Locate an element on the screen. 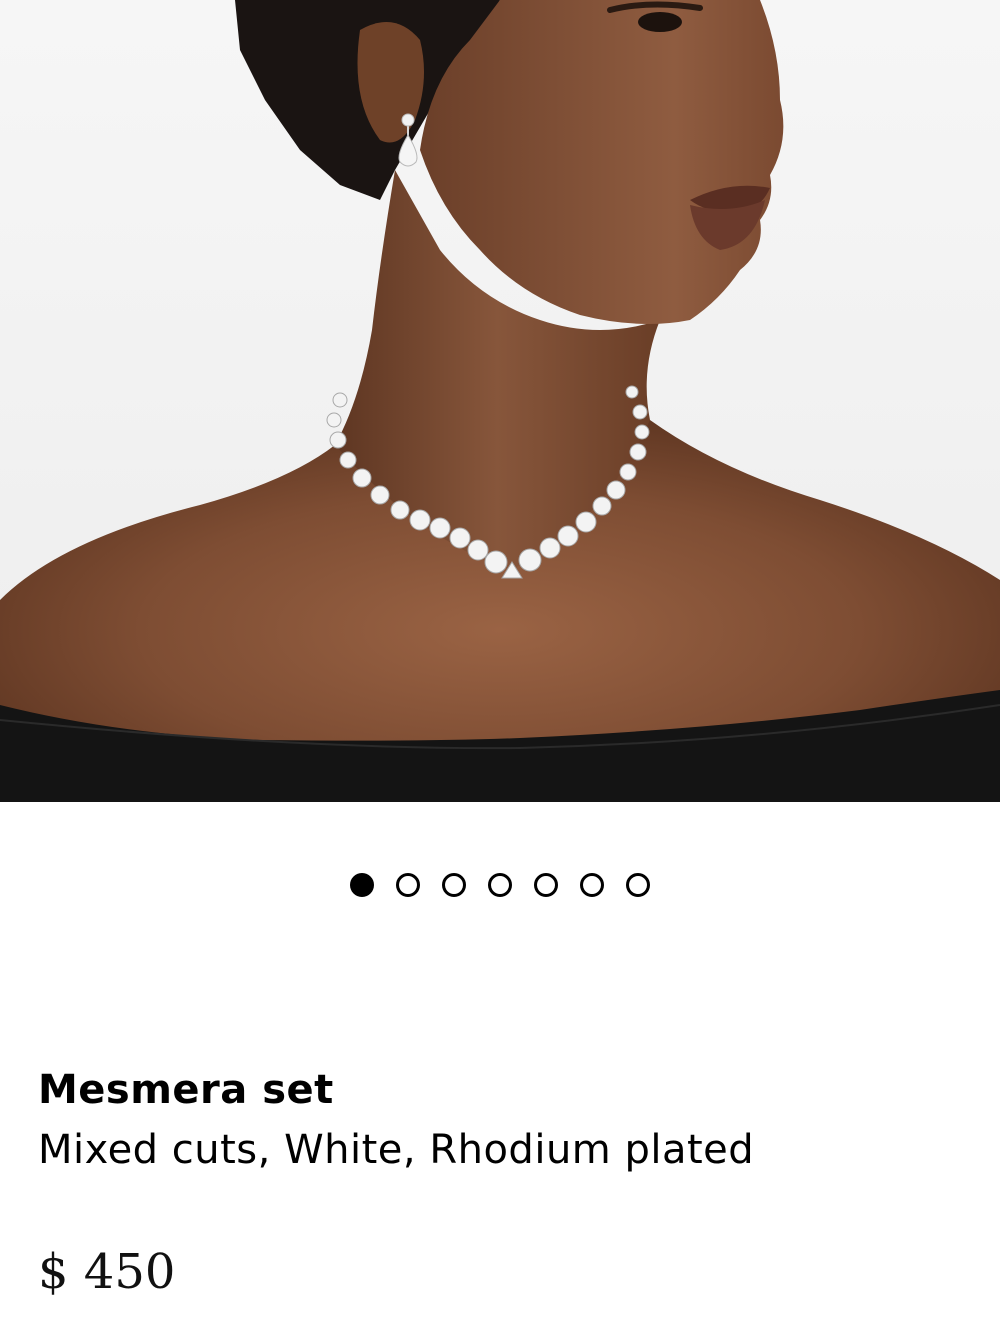 This screenshot has width=1000, height=1333. product-title: Mesmera set is located at coordinates (186, 1090).